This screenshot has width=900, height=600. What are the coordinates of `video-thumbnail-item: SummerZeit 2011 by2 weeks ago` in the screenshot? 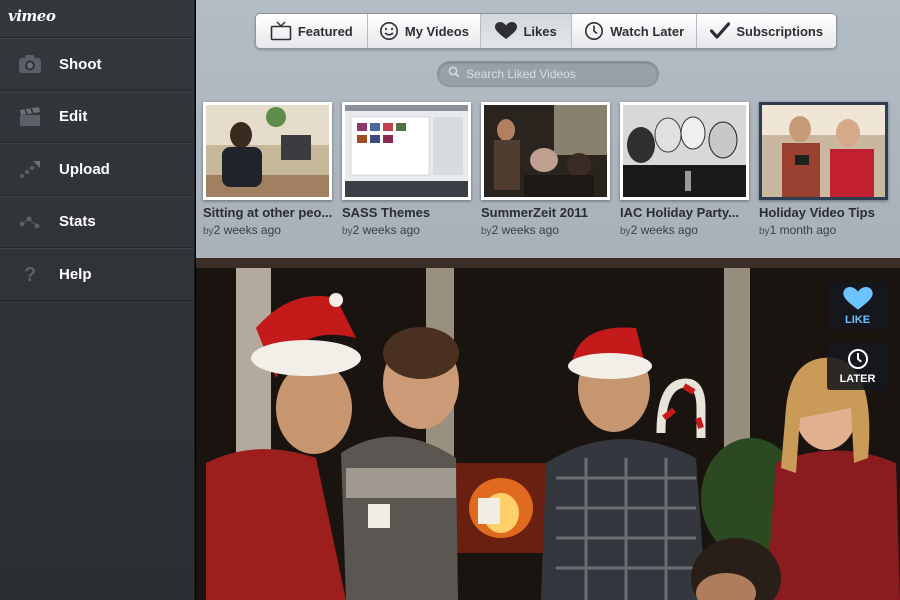 It's located at (546, 169).